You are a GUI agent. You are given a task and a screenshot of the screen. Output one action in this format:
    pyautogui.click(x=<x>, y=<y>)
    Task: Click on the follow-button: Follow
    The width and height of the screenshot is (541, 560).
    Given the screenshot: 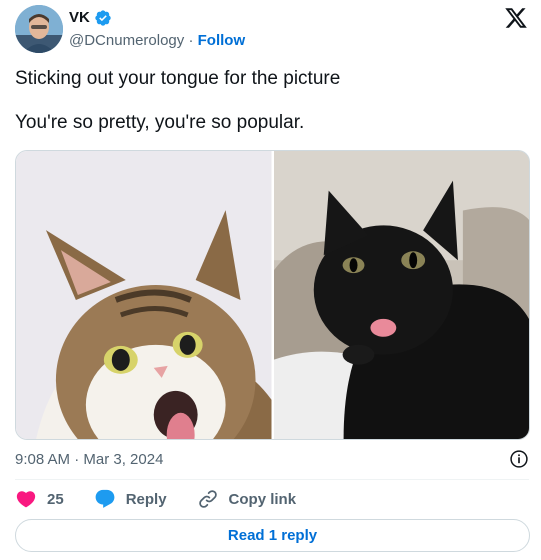 What is the action you would take?
    pyautogui.click(x=222, y=40)
    